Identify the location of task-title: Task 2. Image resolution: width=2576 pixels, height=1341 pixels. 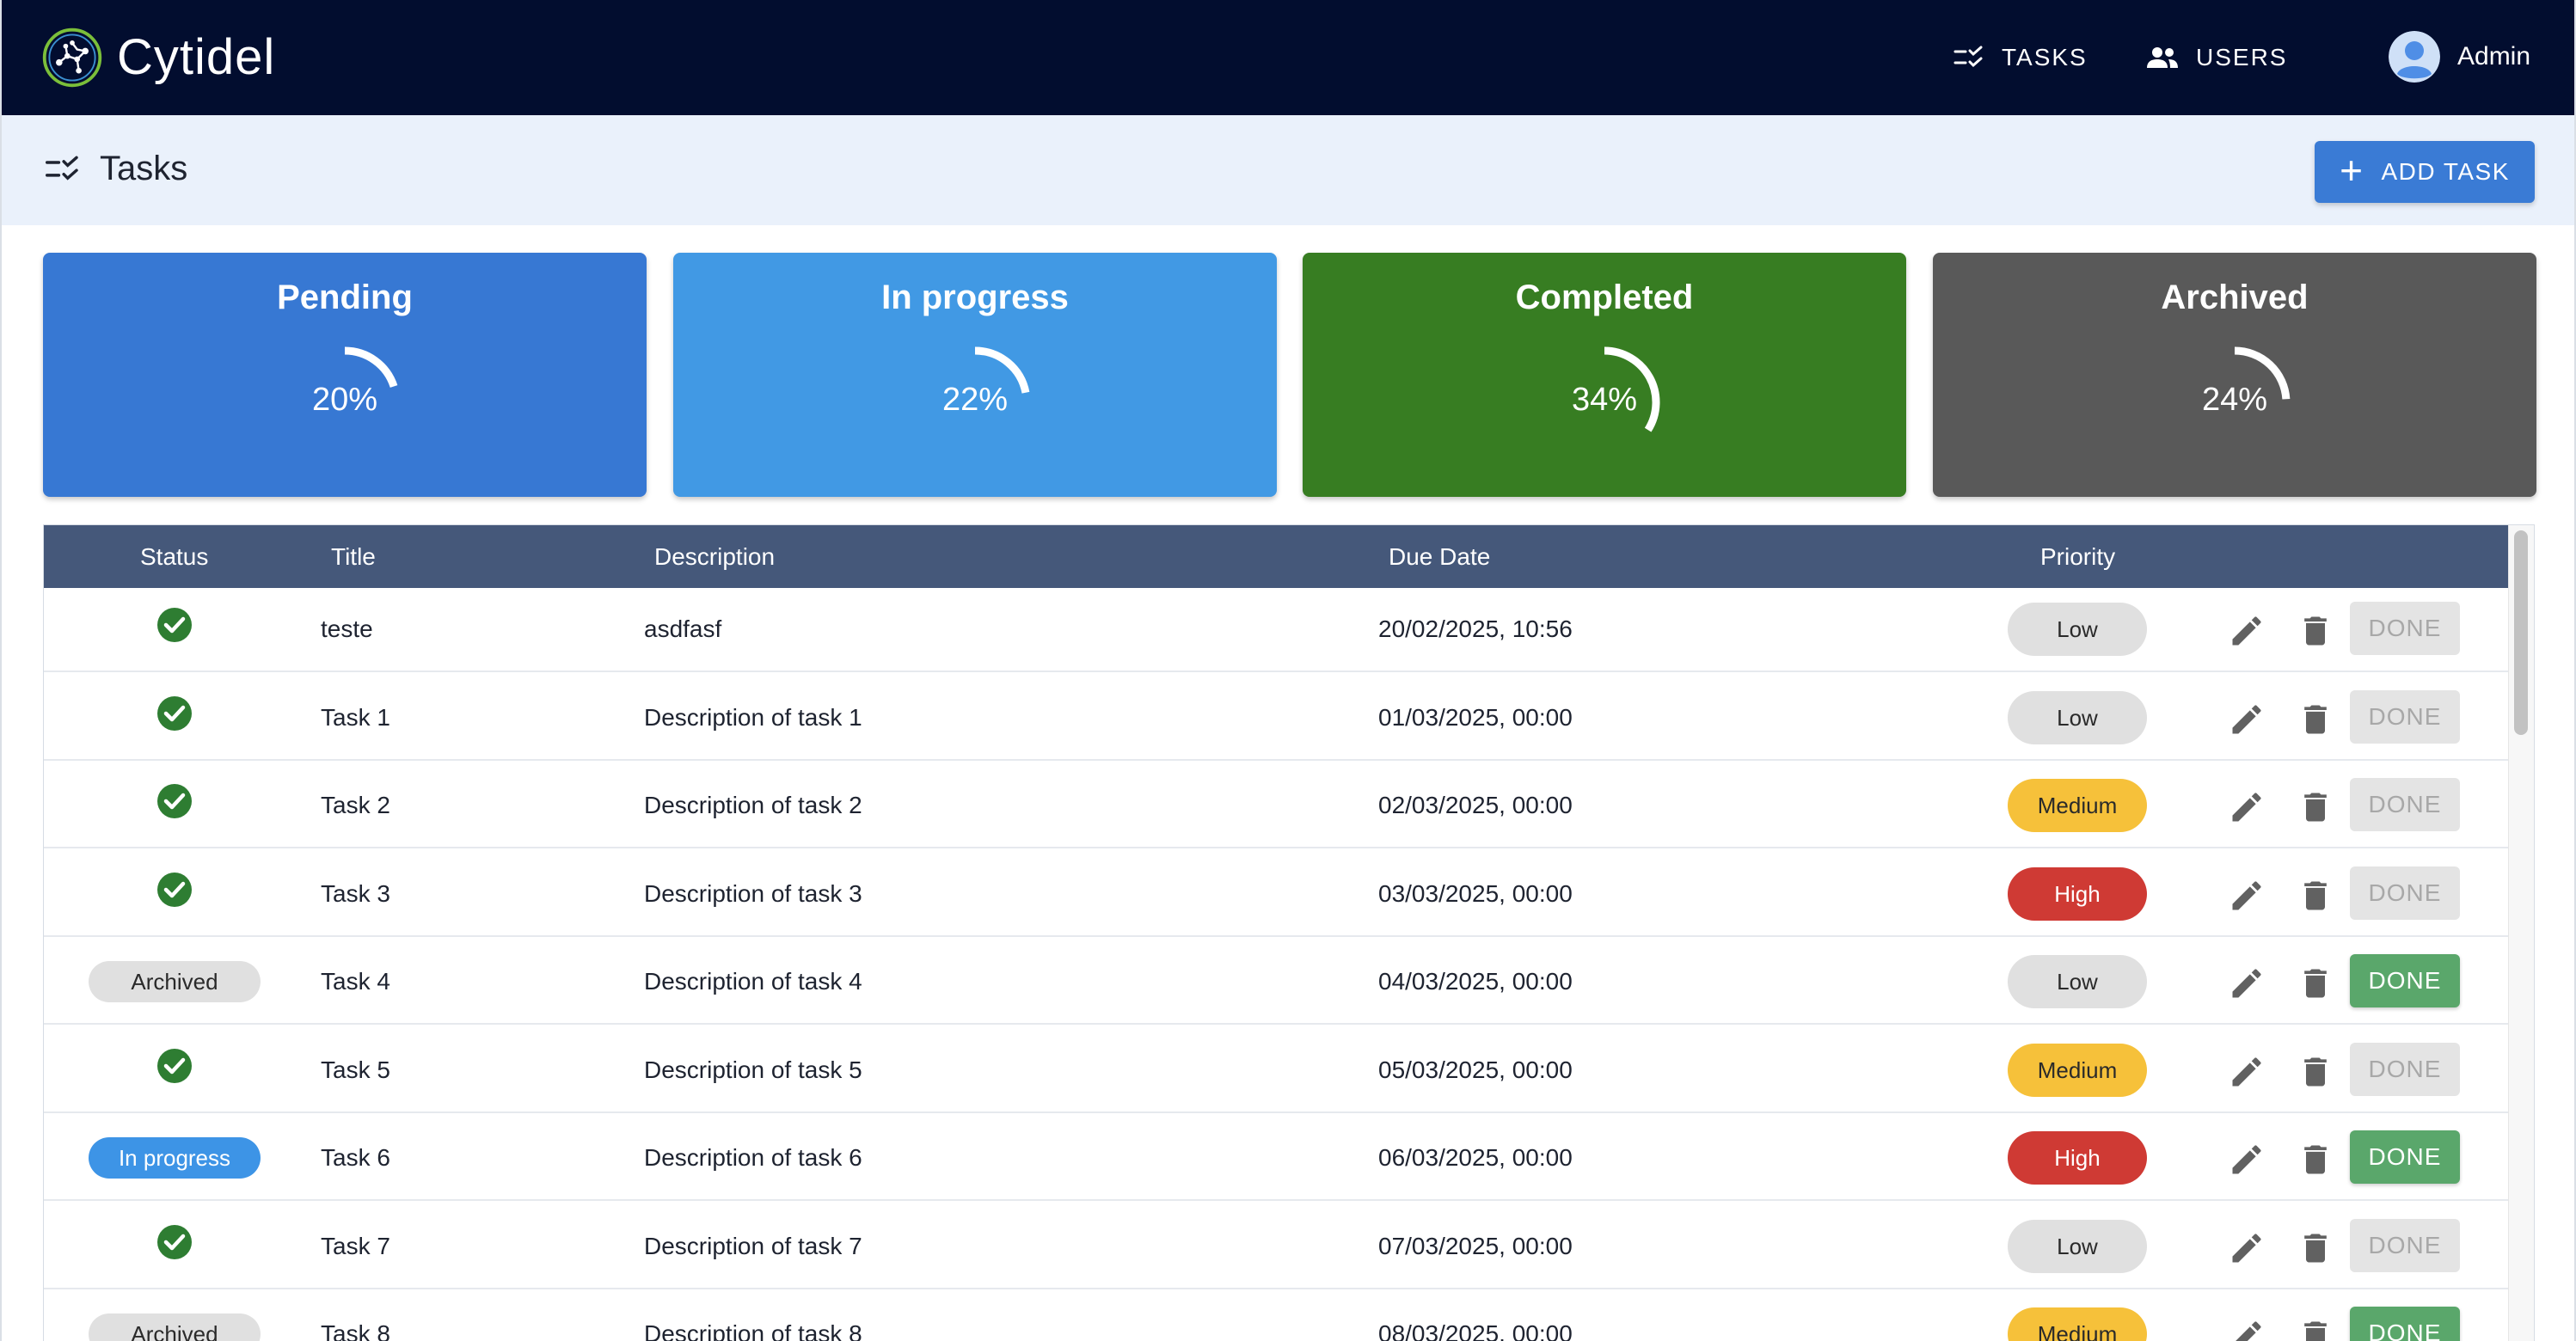
(355, 805).